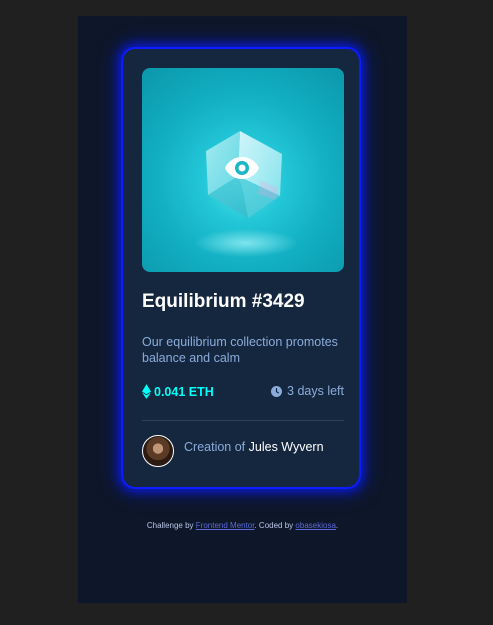  Describe the element at coordinates (315, 391) in the screenshot. I see `time-left-value: 3 days left` at that location.